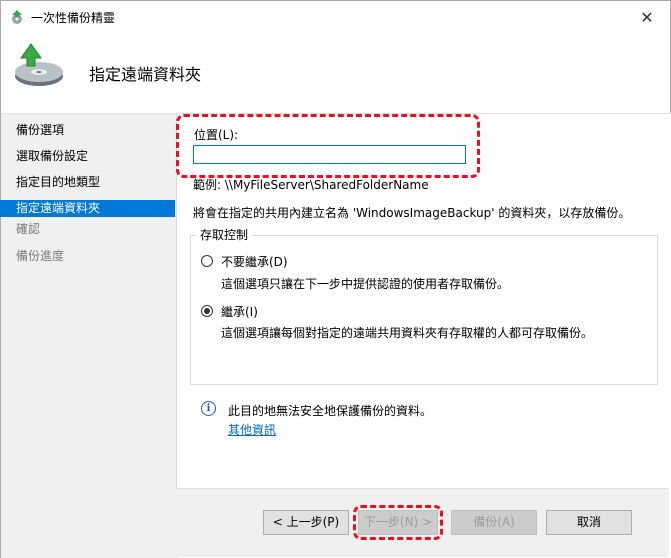 Image resolution: width=671 pixels, height=558 pixels. What do you see at coordinates (330, 411) in the screenshot?
I see `warning-text: 此目的地無法安全地保護備份的資料。` at bounding box center [330, 411].